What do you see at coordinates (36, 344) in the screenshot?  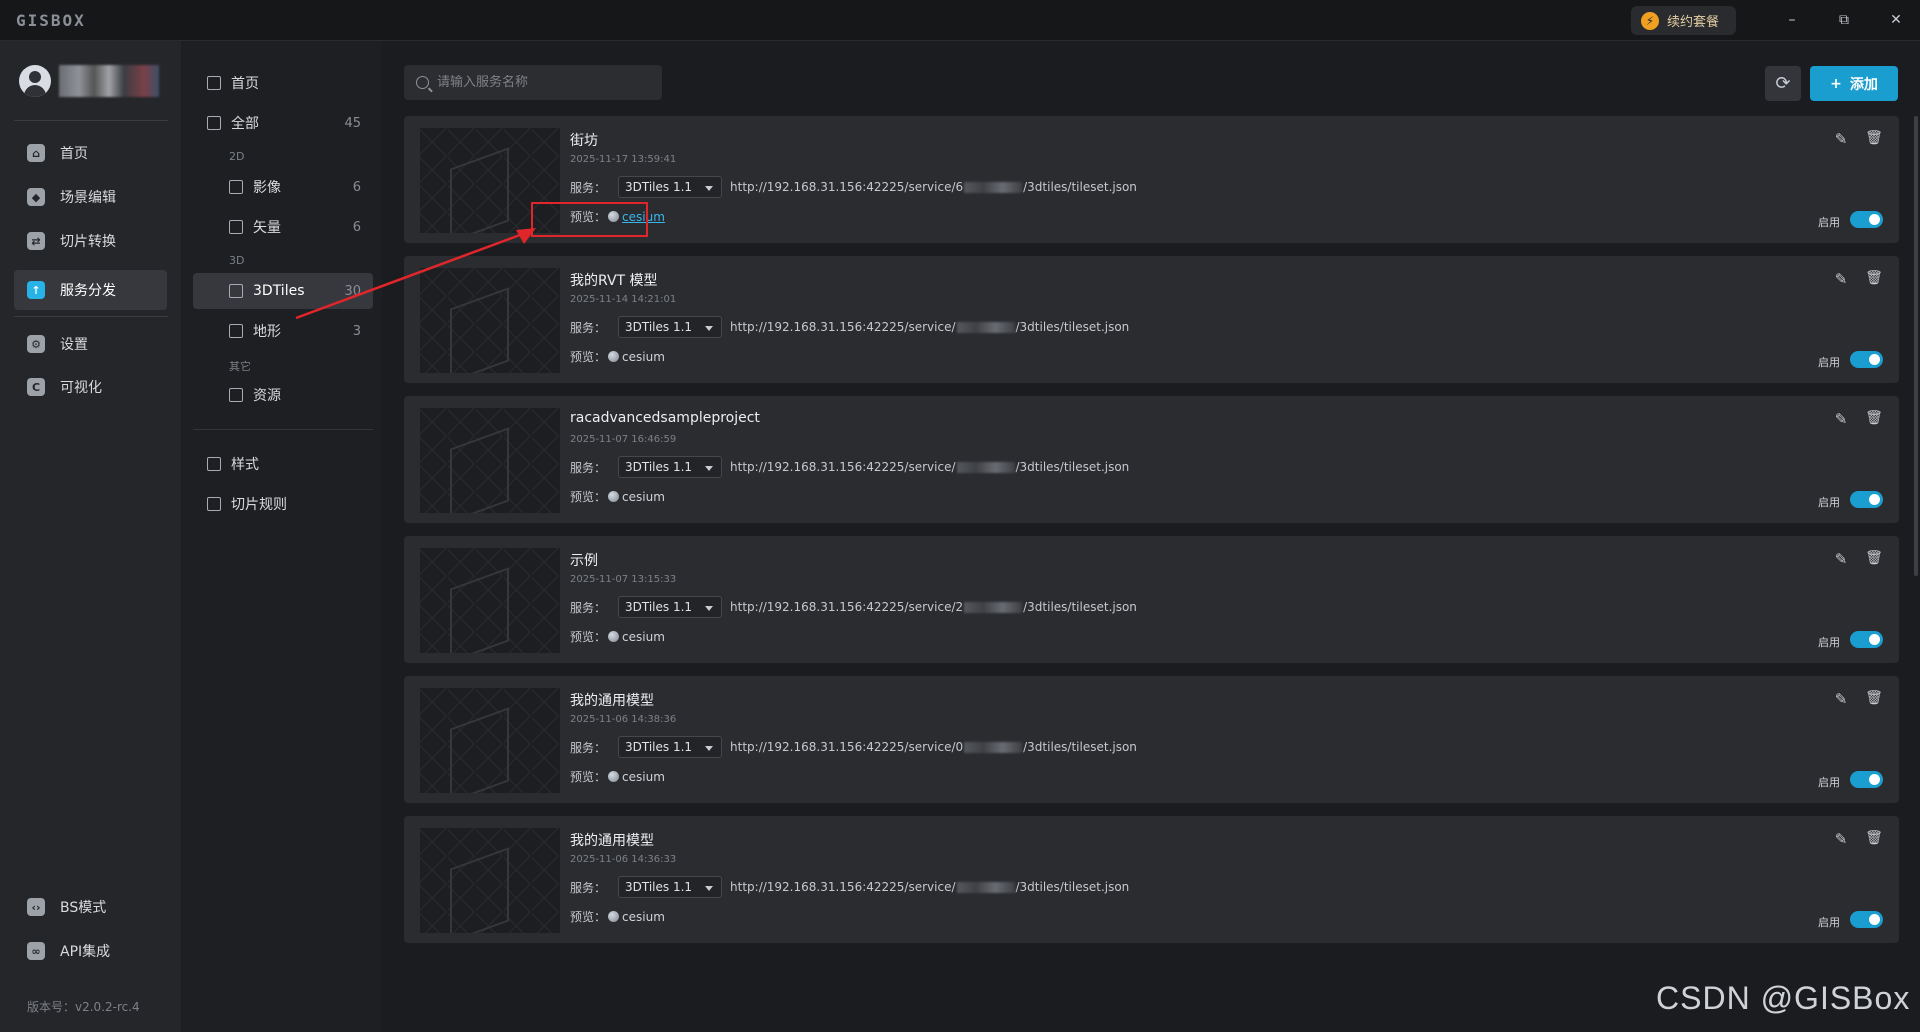 I see `gear-icon: ⚙` at bounding box center [36, 344].